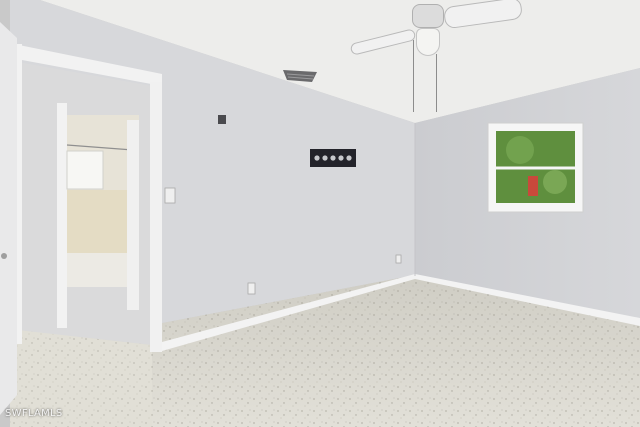 The image size is (640, 427). I want to click on open-door-edge, so click(8, 218).